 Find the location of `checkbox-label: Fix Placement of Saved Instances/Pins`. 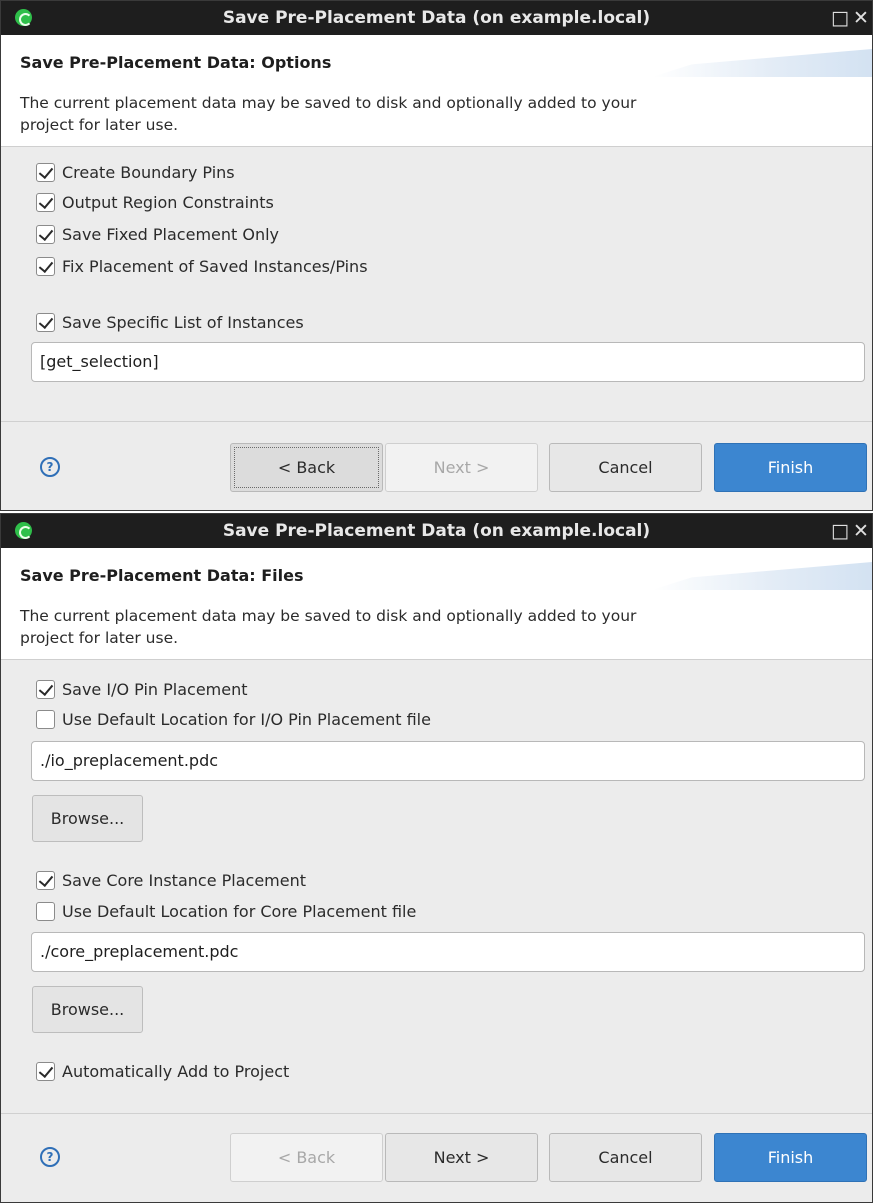

checkbox-label: Fix Placement of Saved Instances/Pins is located at coordinates (215, 266).